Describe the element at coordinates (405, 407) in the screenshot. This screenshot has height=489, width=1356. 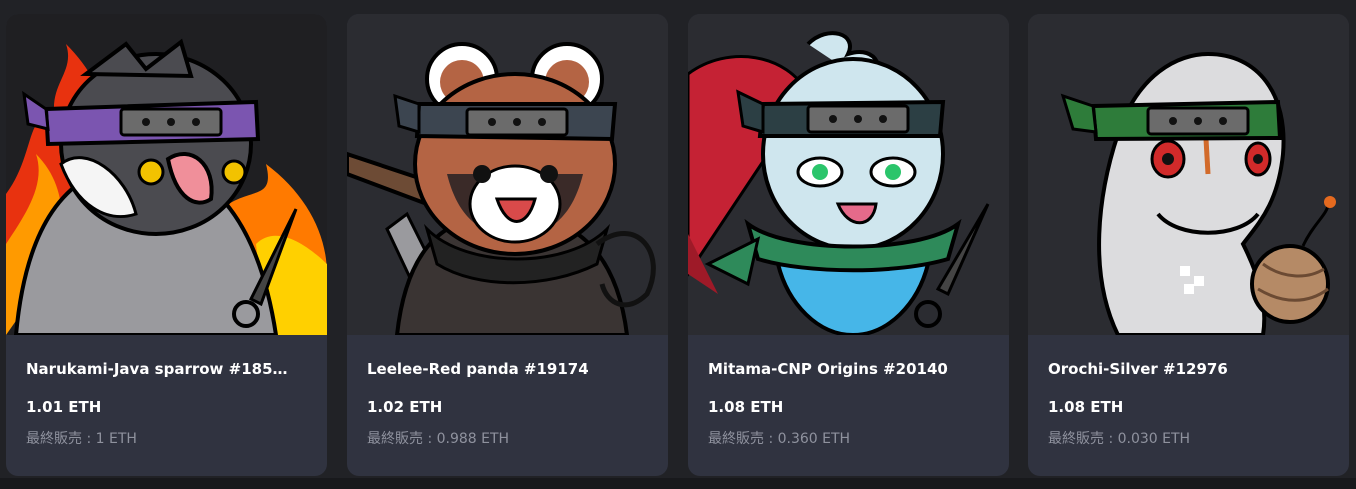
I see `nft-price: 1.02 ETH` at that location.